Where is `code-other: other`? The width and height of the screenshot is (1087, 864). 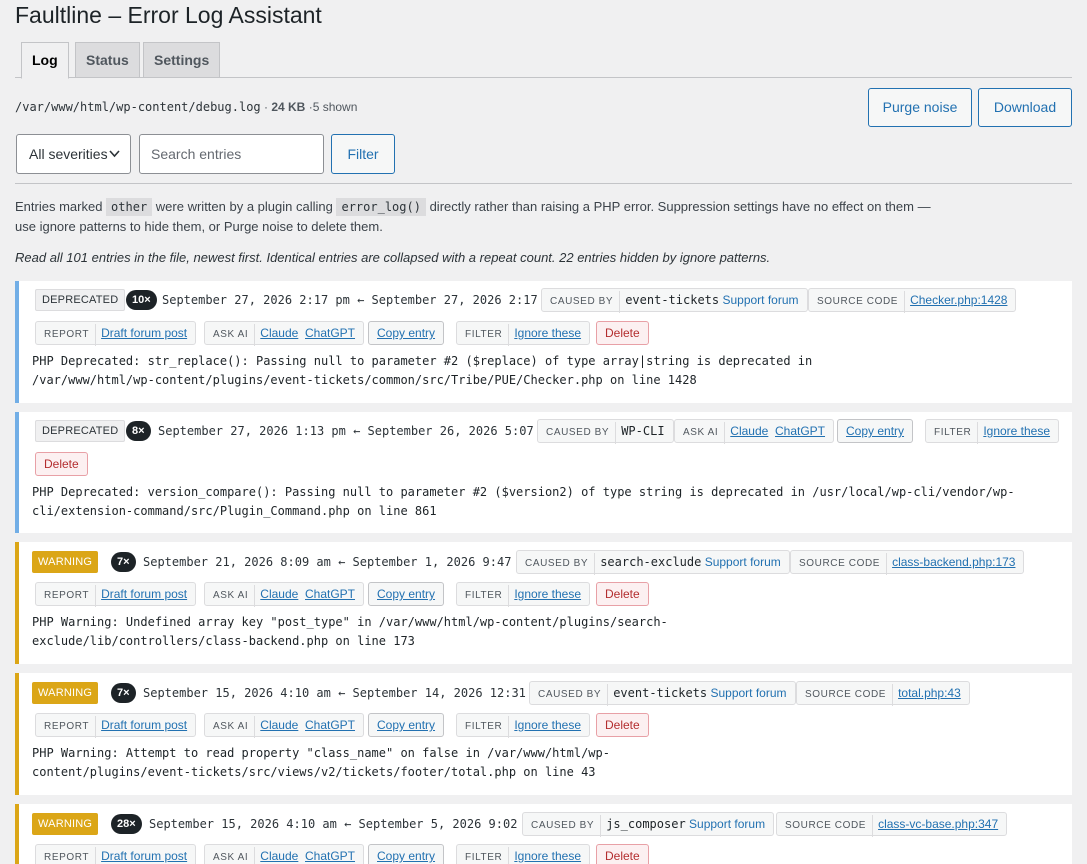 code-other: other is located at coordinates (129, 207).